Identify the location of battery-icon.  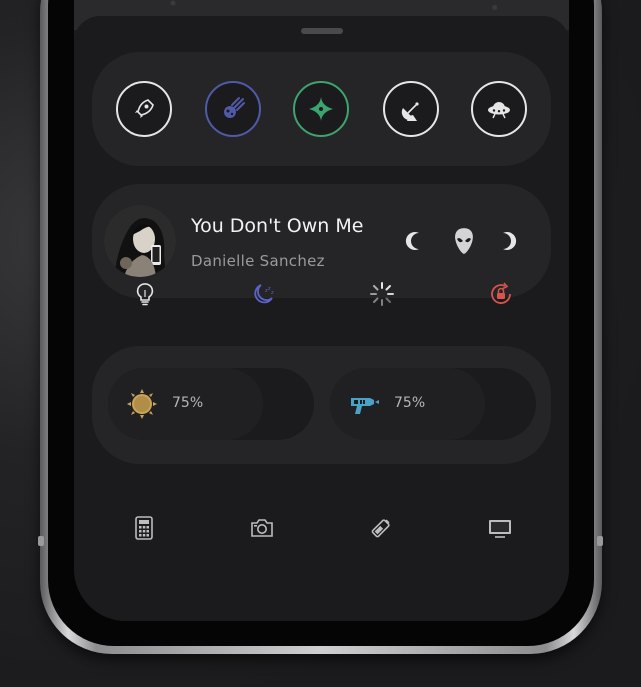
(380, 528).